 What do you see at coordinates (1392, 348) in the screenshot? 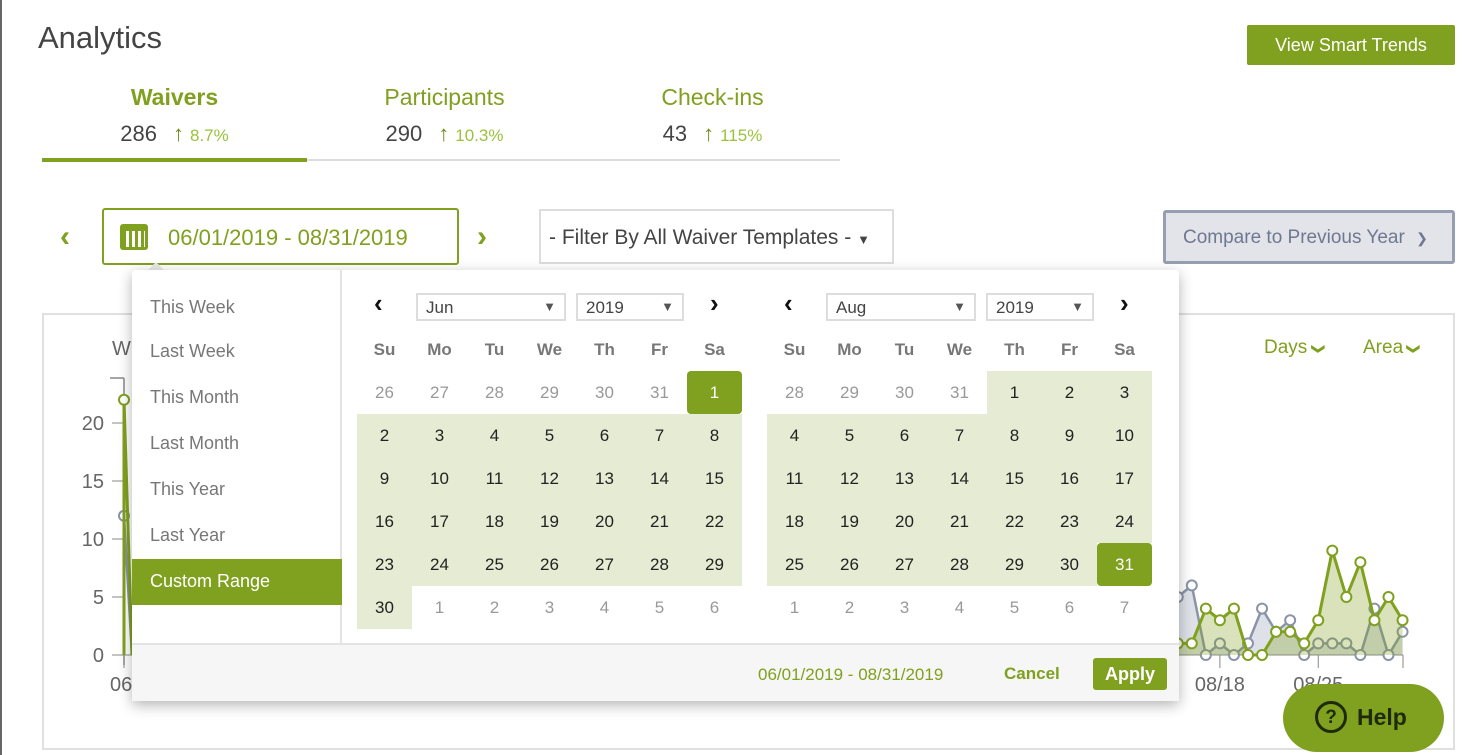
I see `chart-type-dropdown: Area ❯` at bounding box center [1392, 348].